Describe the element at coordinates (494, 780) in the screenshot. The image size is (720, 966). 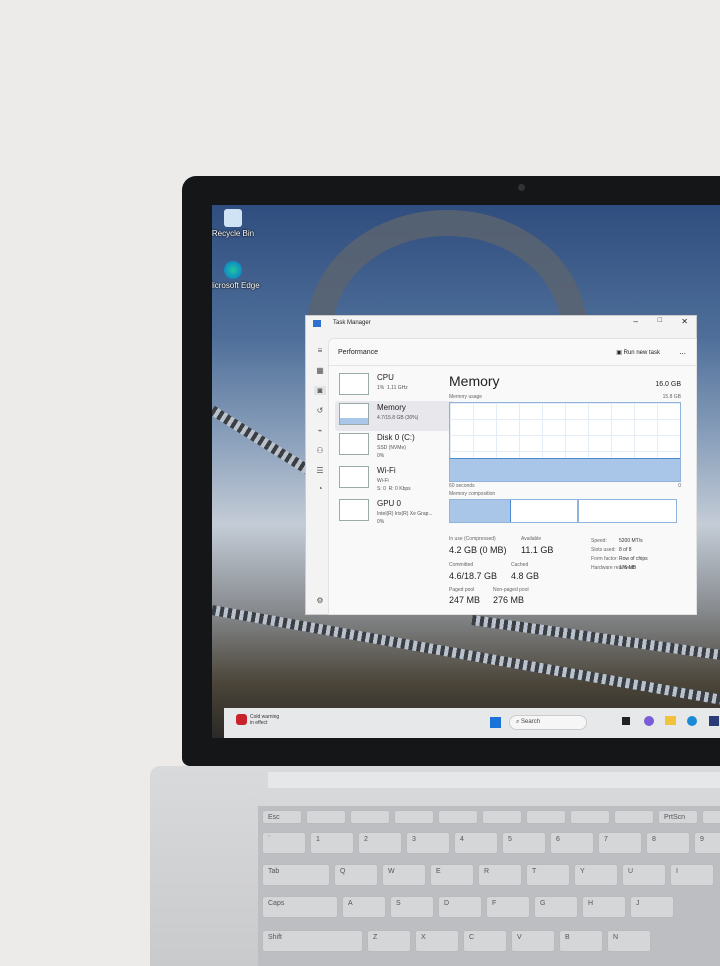
I see `speaker-grille` at that location.